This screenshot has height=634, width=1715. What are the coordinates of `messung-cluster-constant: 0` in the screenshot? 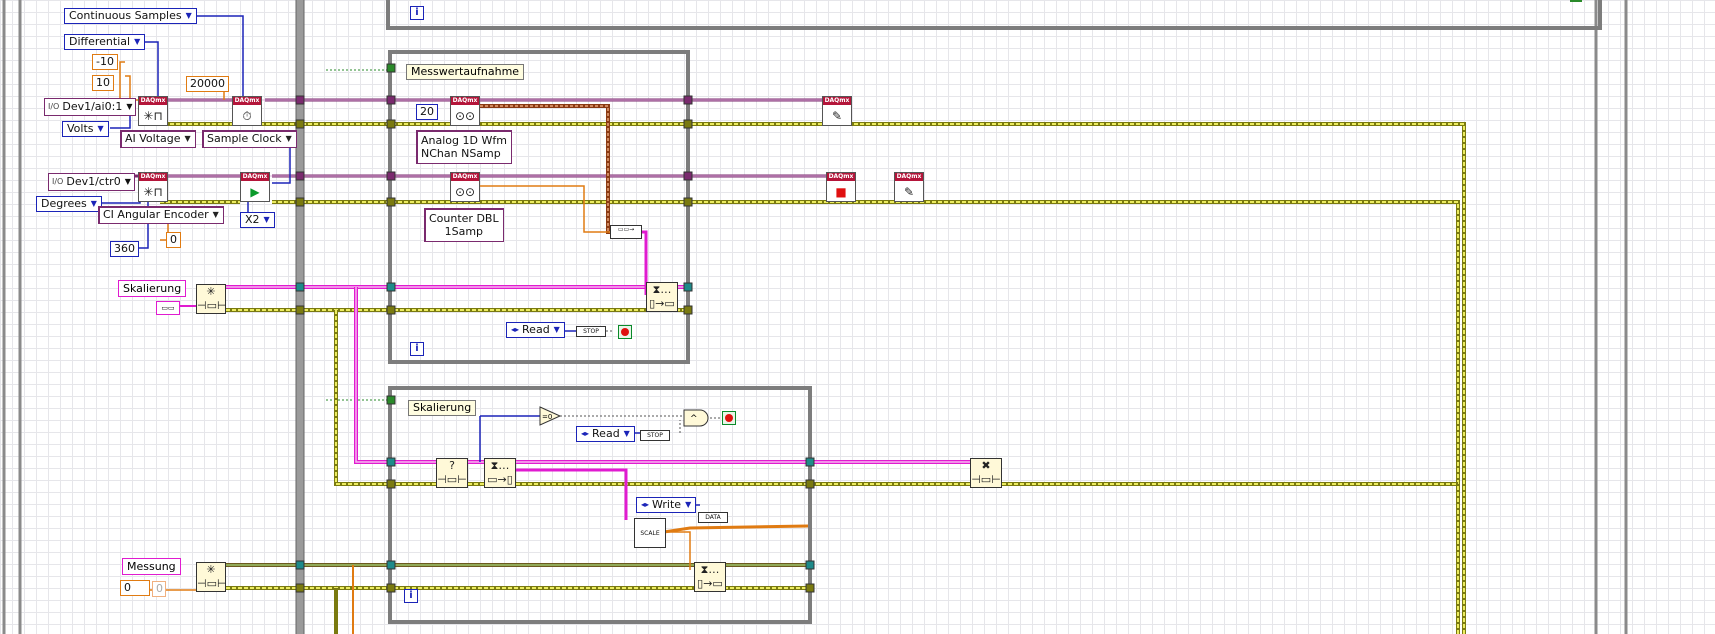 It's located at (135, 588).